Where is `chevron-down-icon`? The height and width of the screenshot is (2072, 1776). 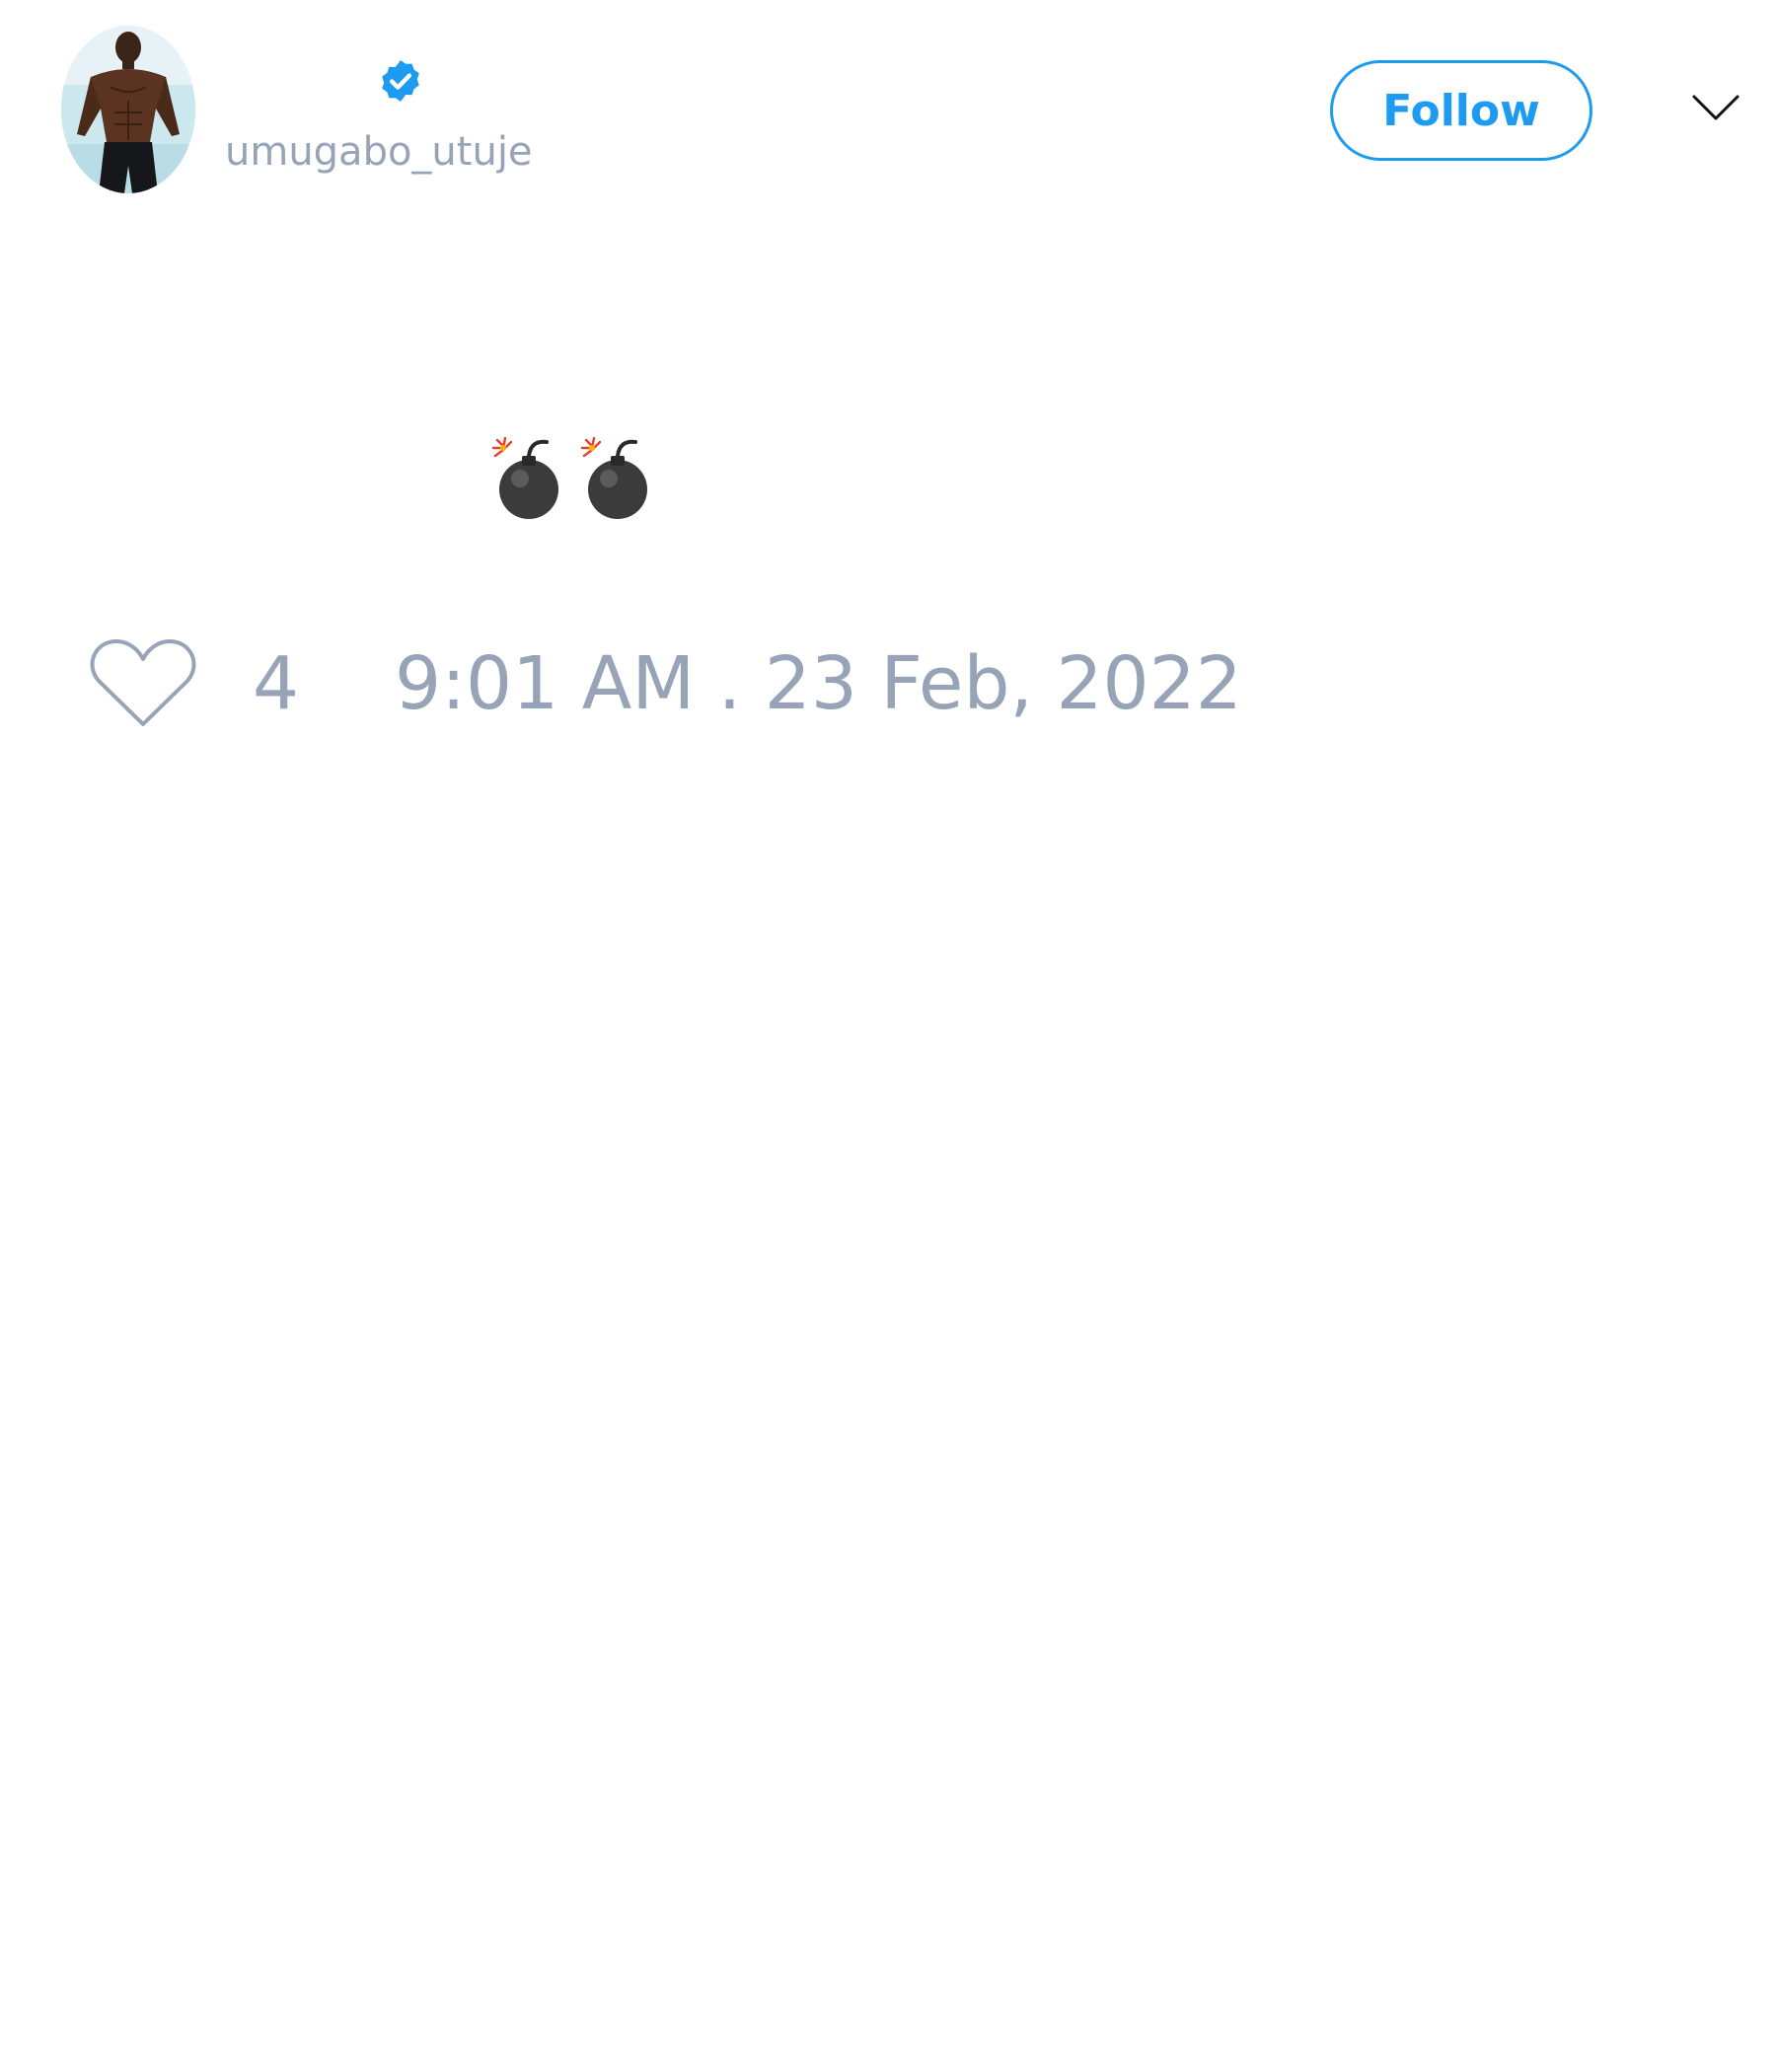
chevron-down-icon is located at coordinates (1716, 109).